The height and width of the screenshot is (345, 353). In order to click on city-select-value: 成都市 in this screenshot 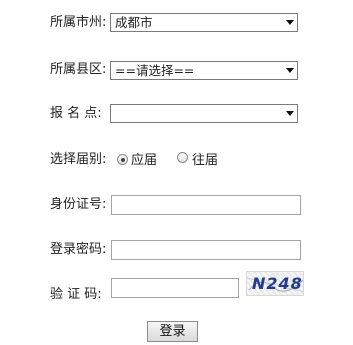, I will do `click(134, 22)`.